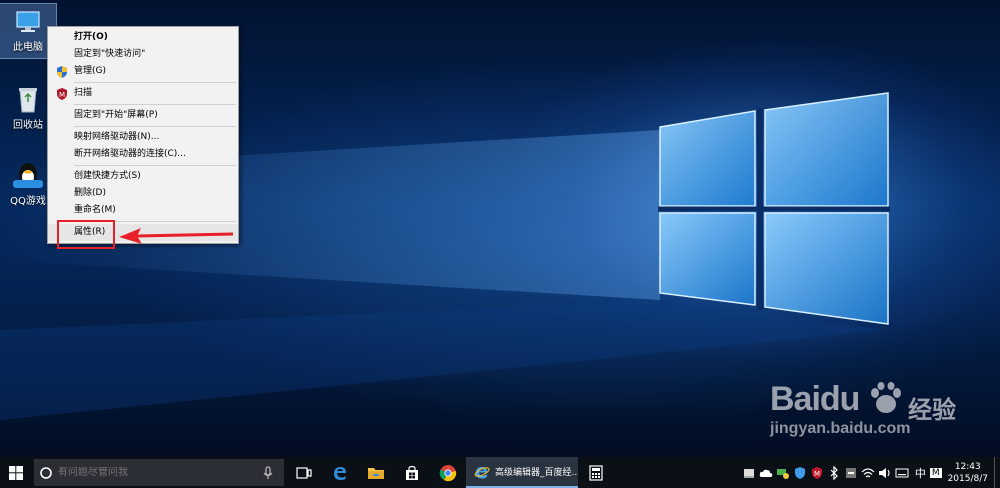  I want to click on wifi-icon, so click(868, 472).